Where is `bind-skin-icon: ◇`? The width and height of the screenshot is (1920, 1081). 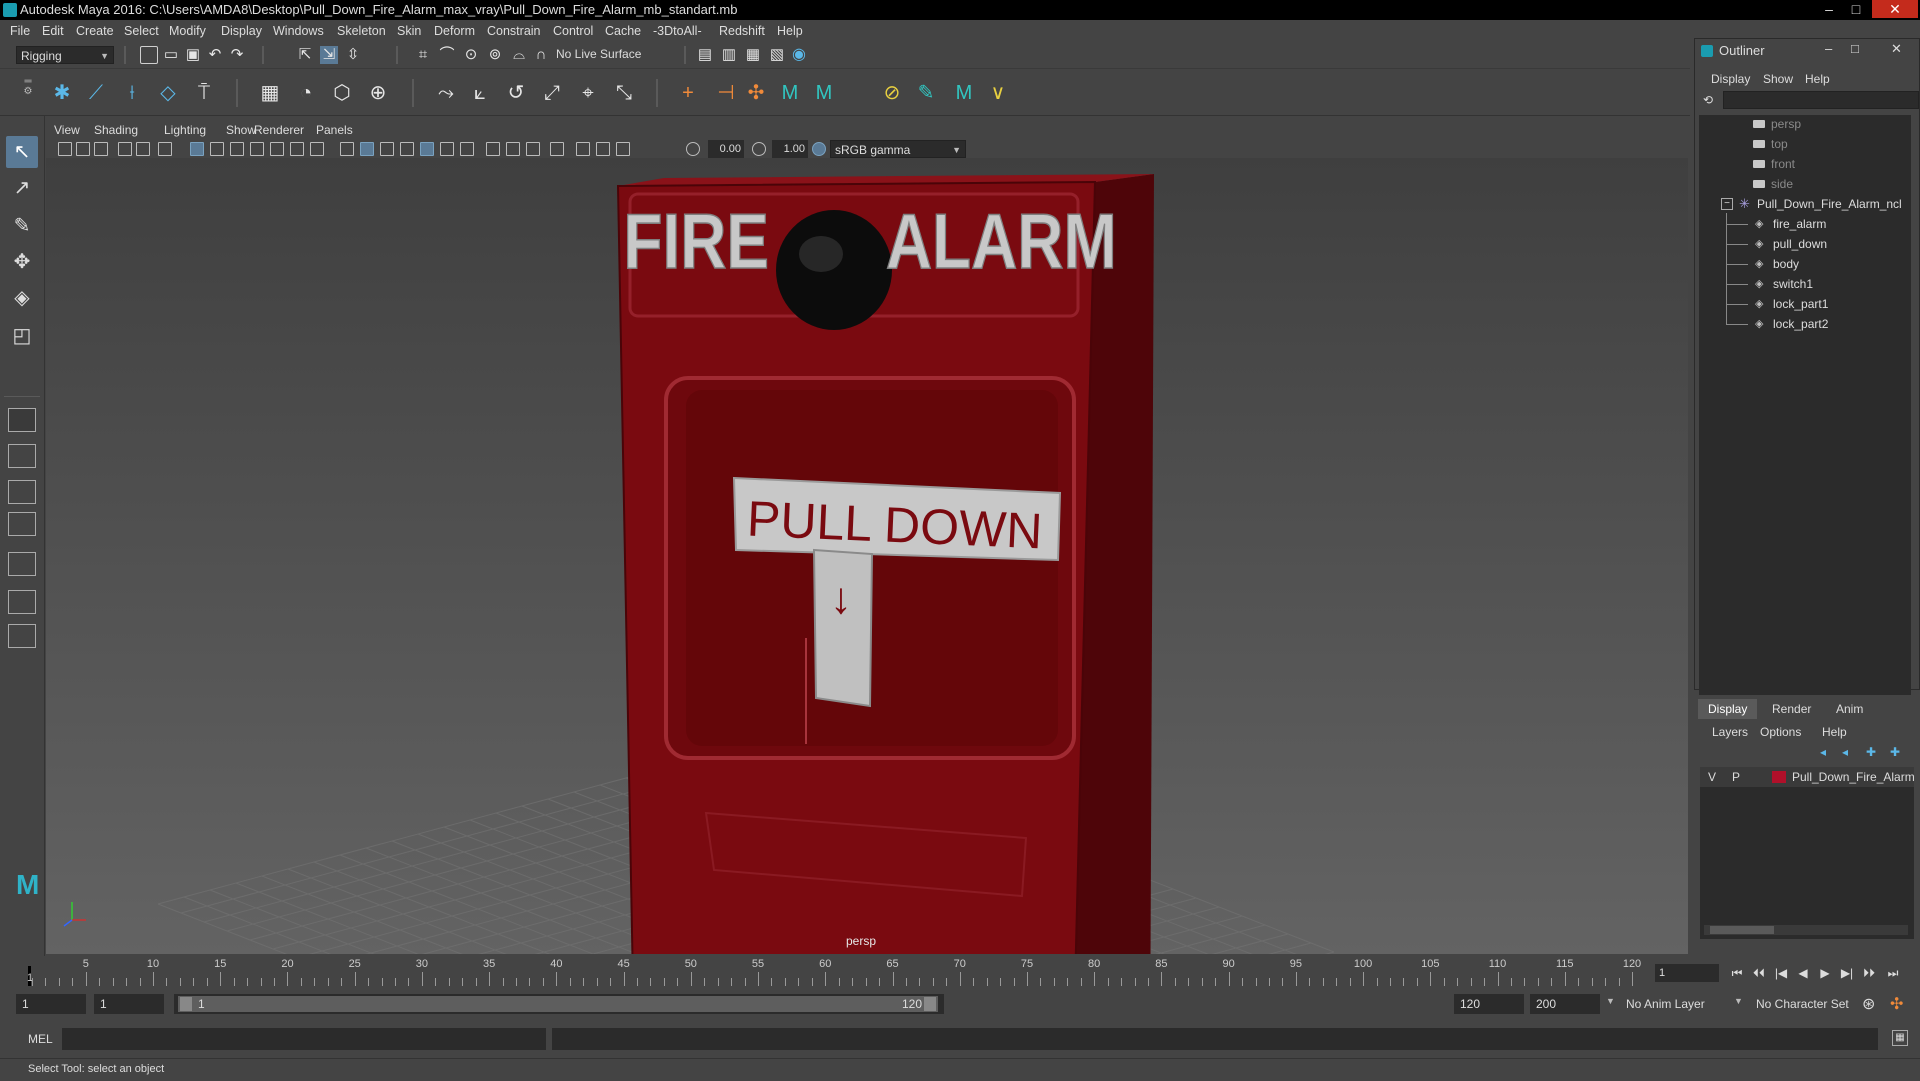 bind-skin-icon: ◇ is located at coordinates (168, 93).